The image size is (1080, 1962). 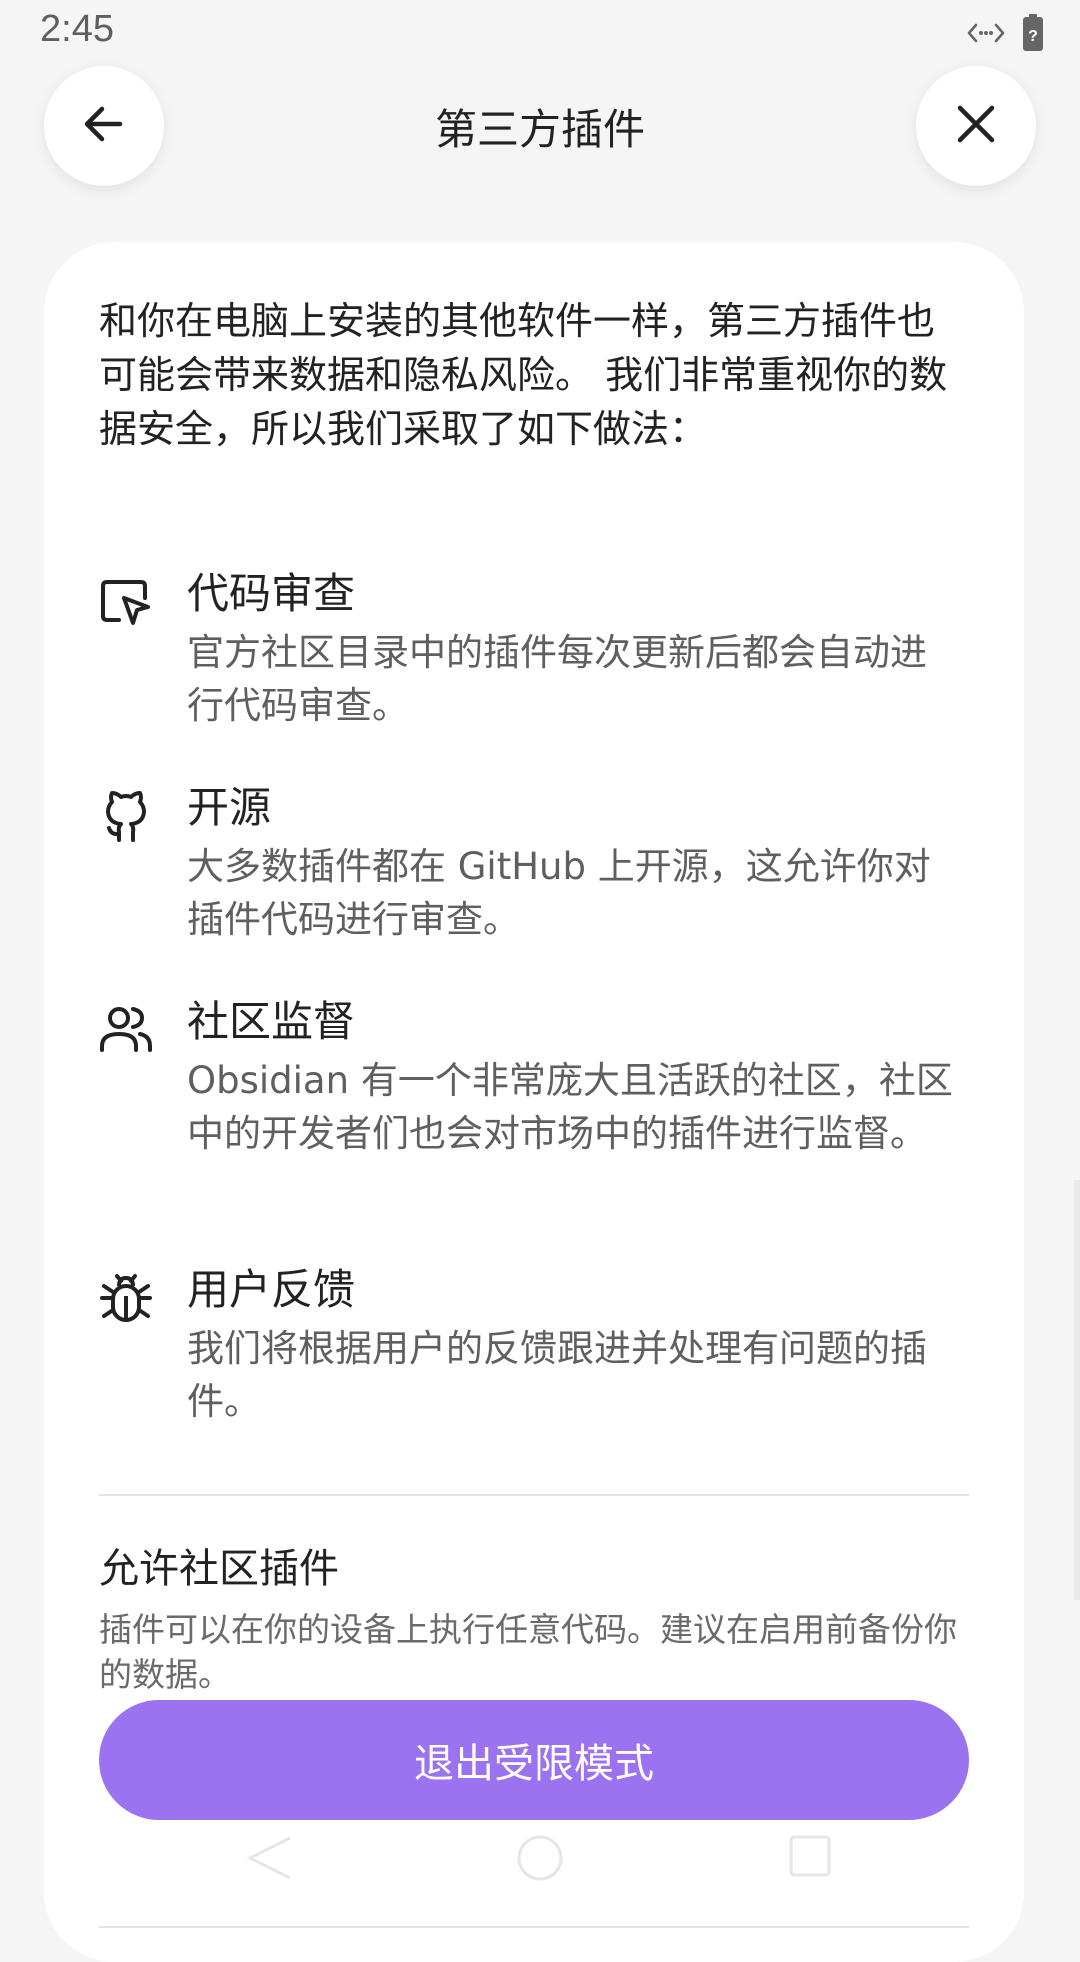 What do you see at coordinates (271, 1289) in the screenshot?
I see `feature-title: 用户反馈` at bounding box center [271, 1289].